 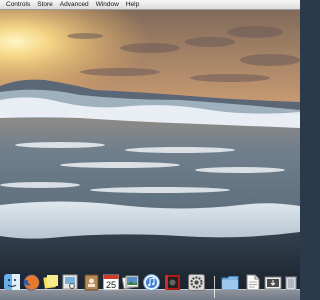 What do you see at coordinates (111, 285) in the screenshot?
I see `ical-date: 25` at bounding box center [111, 285].